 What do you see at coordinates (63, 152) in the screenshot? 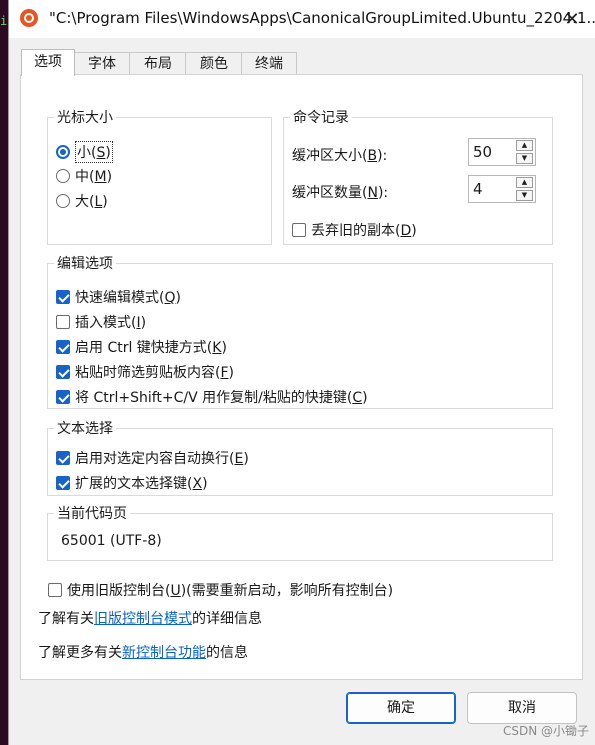
I see `cursor-small-radio` at bounding box center [63, 152].